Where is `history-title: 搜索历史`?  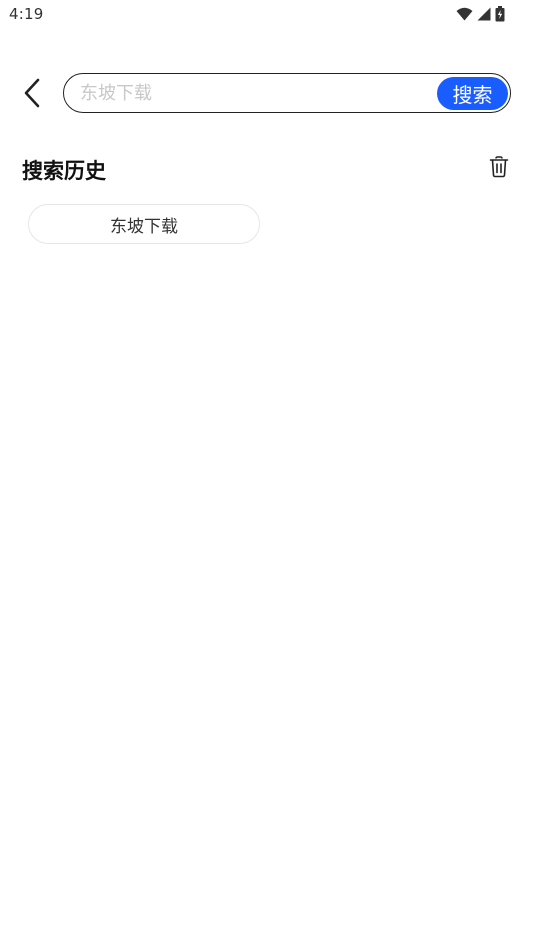 history-title: 搜索历史 is located at coordinates (64, 171).